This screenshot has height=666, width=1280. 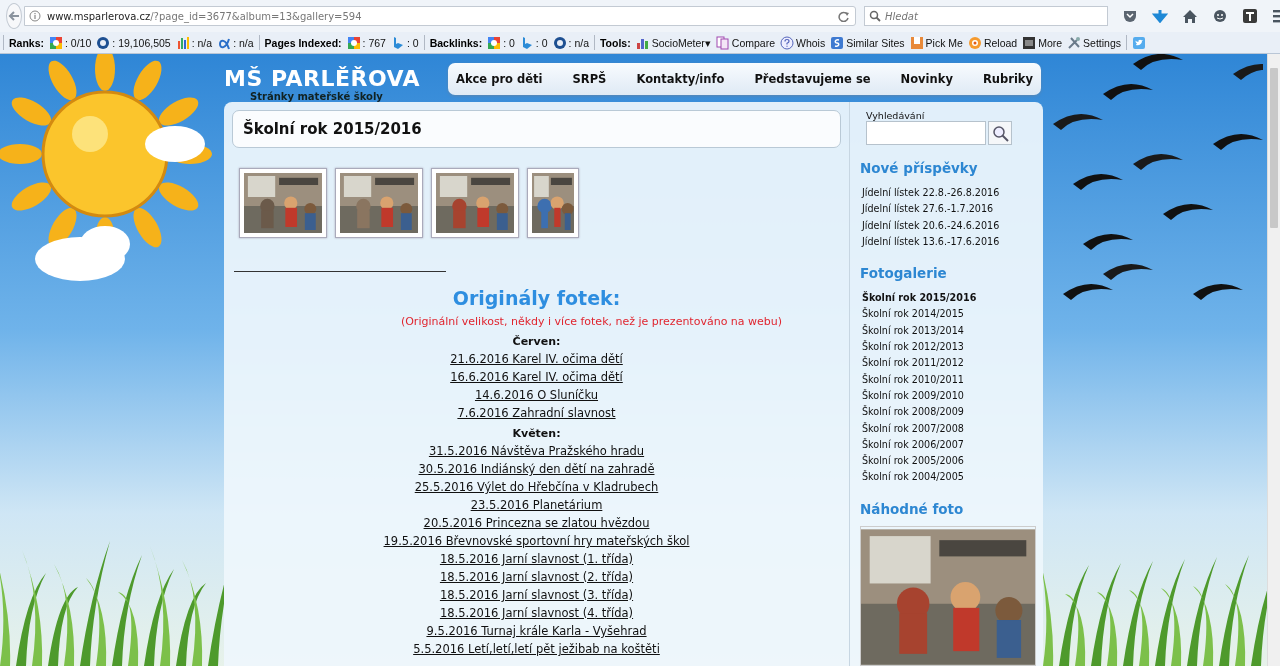 What do you see at coordinates (589, 79) in the screenshot?
I see `nav-link: SRPŠ` at bounding box center [589, 79].